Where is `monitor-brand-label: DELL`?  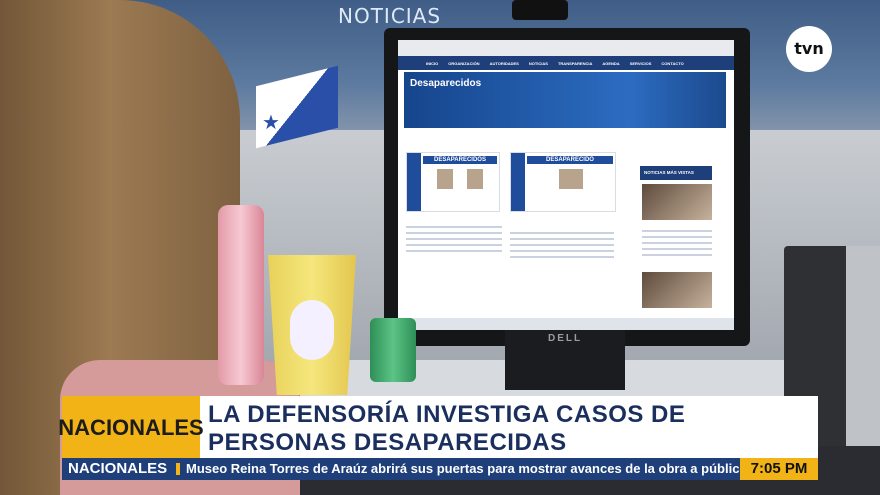 monitor-brand-label: DELL is located at coordinates (565, 338).